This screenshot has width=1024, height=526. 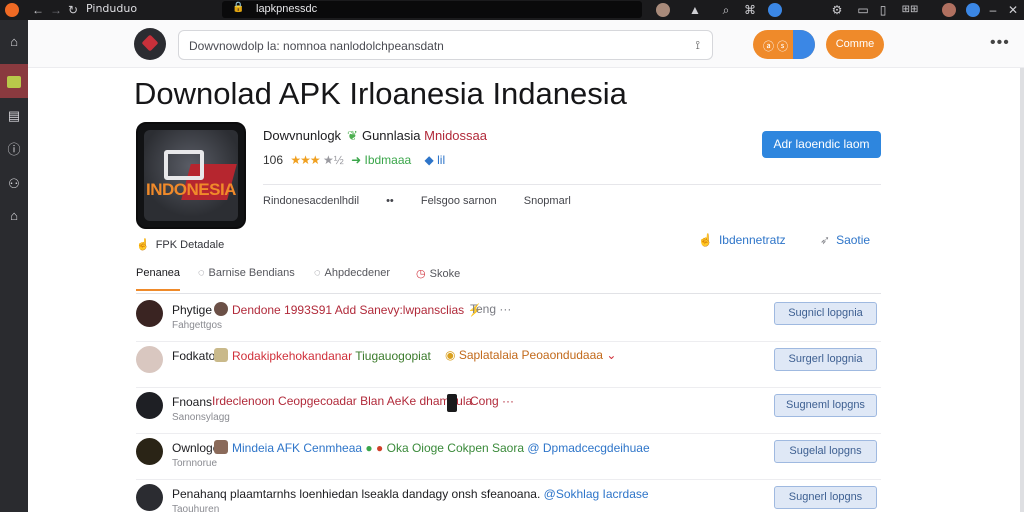 What do you see at coordinates (352, 135) in the screenshot?
I see `leaf-icon: ❦` at bounding box center [352, 135].